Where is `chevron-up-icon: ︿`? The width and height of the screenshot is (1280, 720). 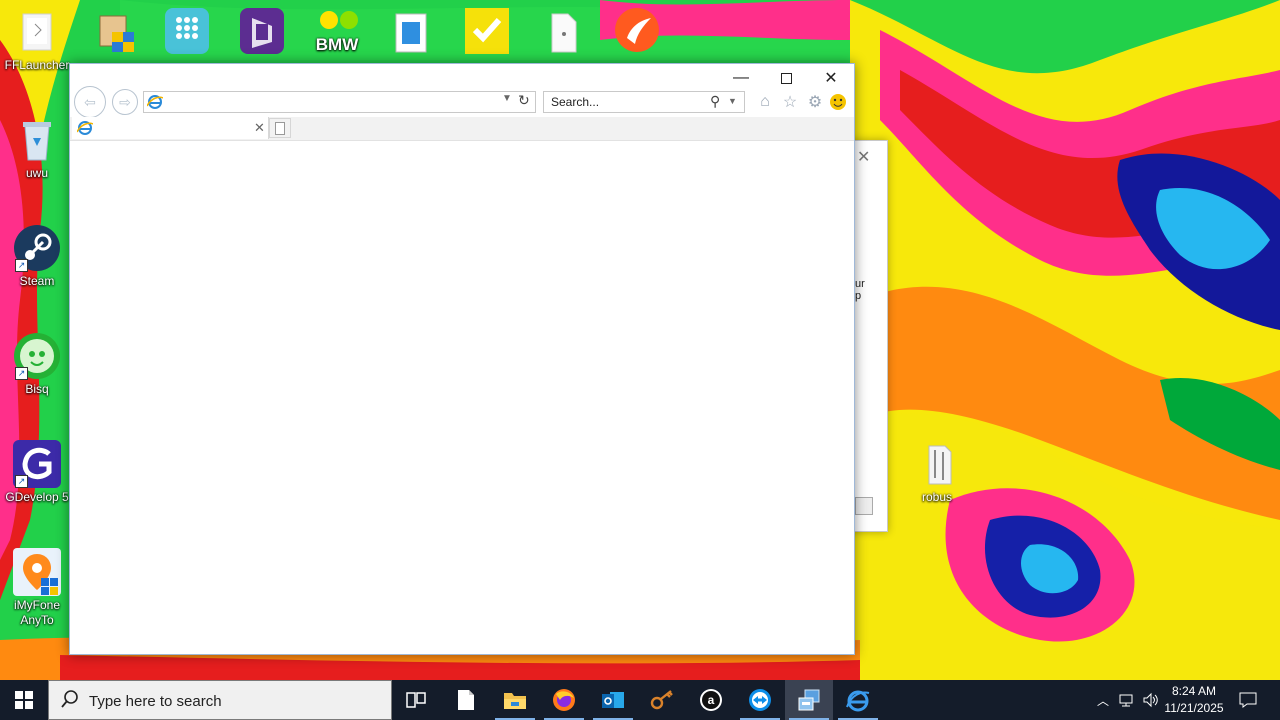 chevron-up-icon: ︿ is located at coordinates (1102, 700).